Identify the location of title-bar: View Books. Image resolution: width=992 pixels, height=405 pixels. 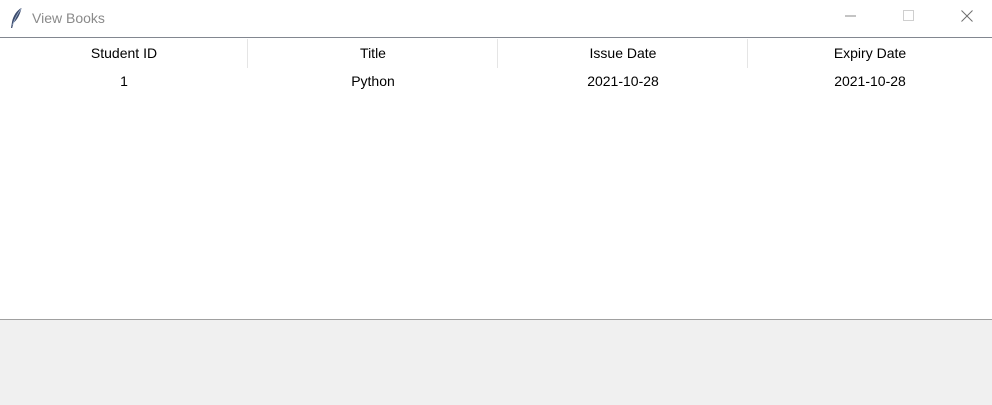
(496, 18).